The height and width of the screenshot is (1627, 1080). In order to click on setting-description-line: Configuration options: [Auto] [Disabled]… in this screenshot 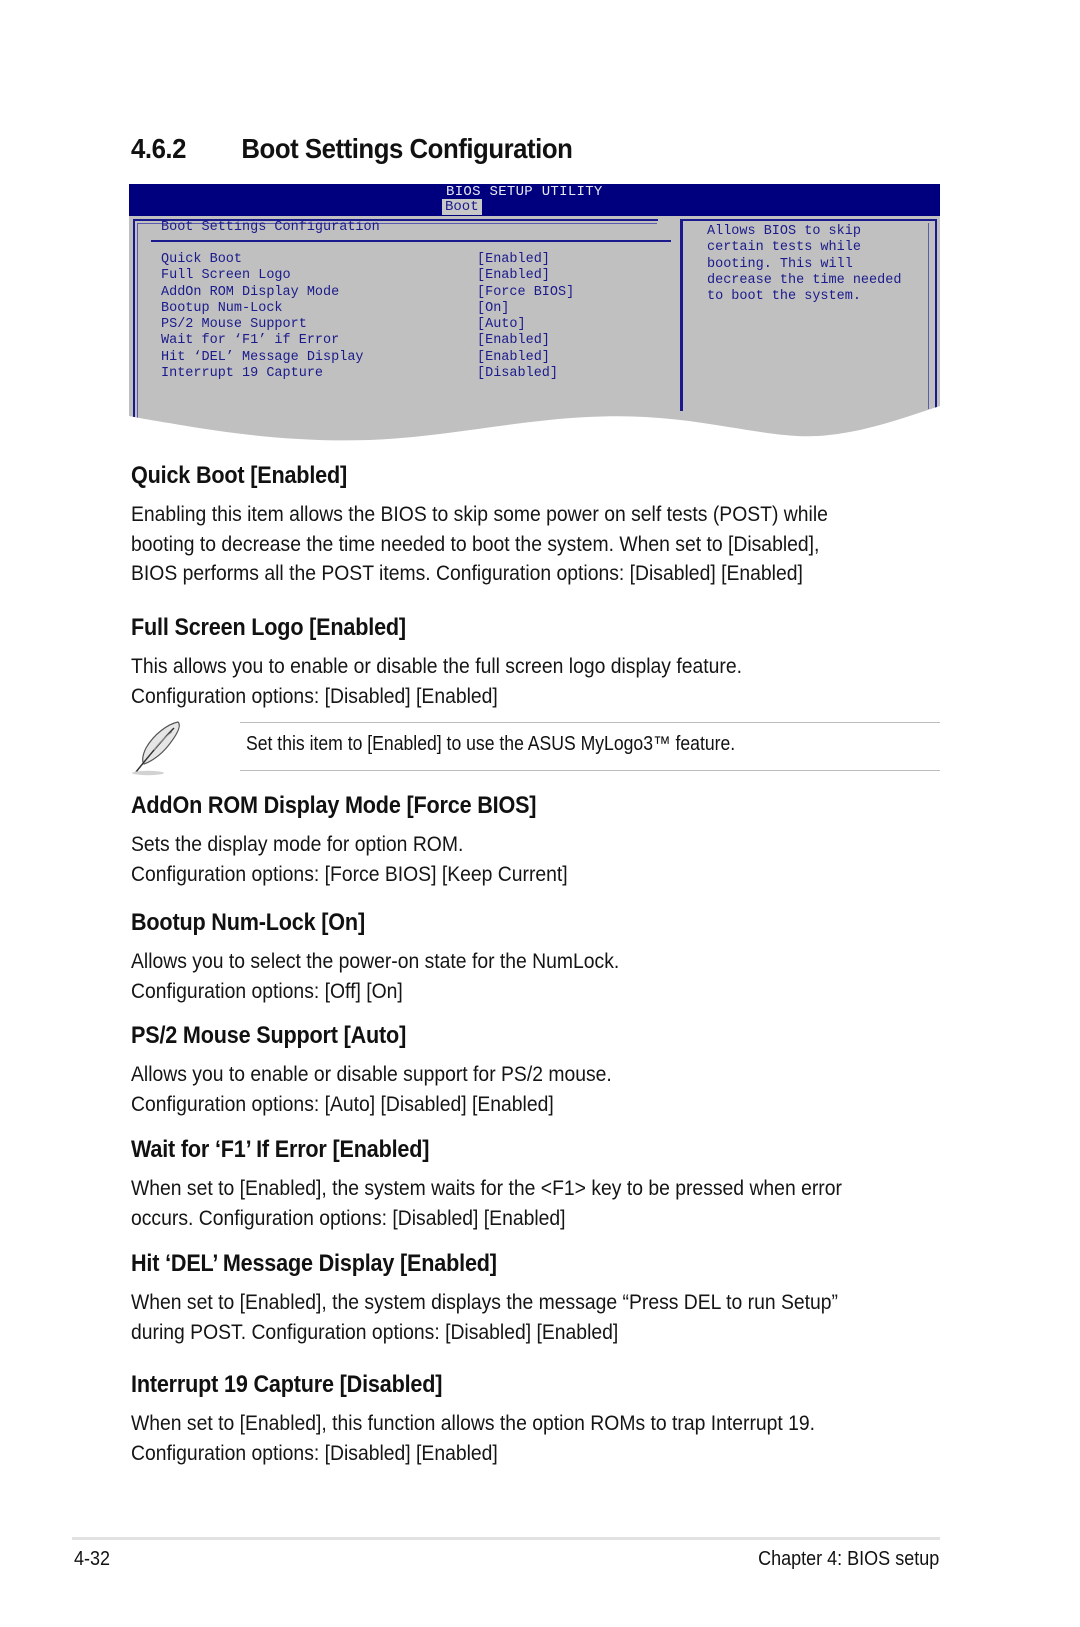, I will do `click(342, 1103)`.